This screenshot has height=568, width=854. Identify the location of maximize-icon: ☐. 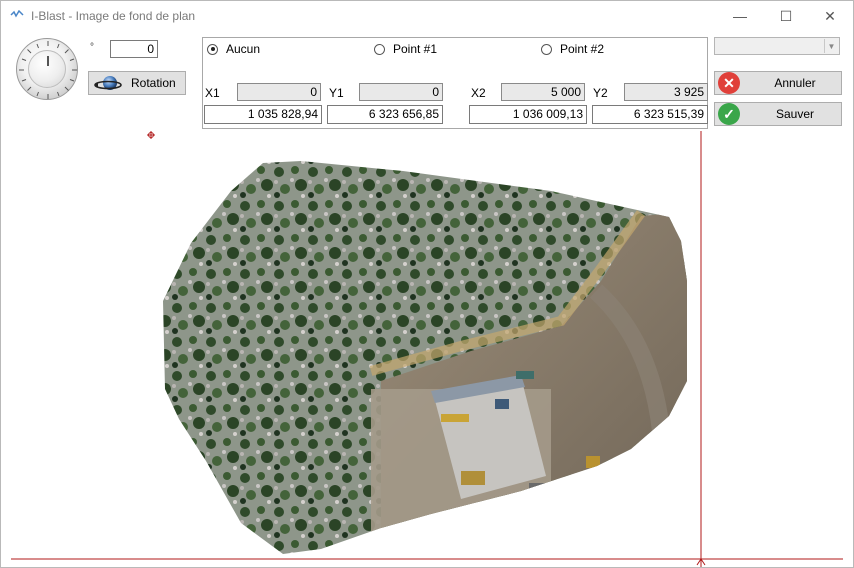
(786, 15).